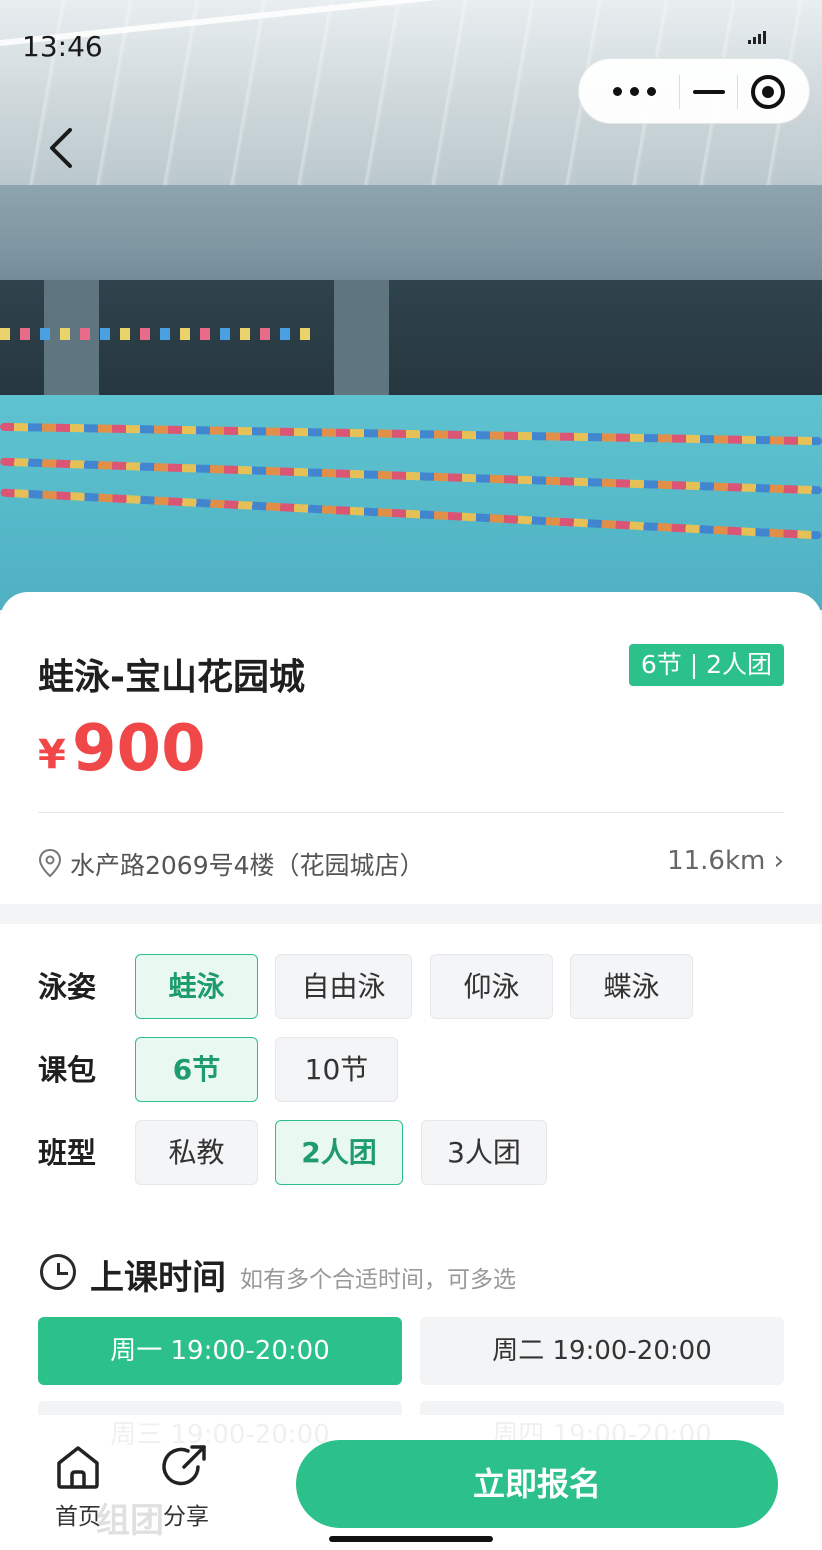  Describe the element at coordinates (139, 749) in the screenshot. I see `price-value: 900` at that location.